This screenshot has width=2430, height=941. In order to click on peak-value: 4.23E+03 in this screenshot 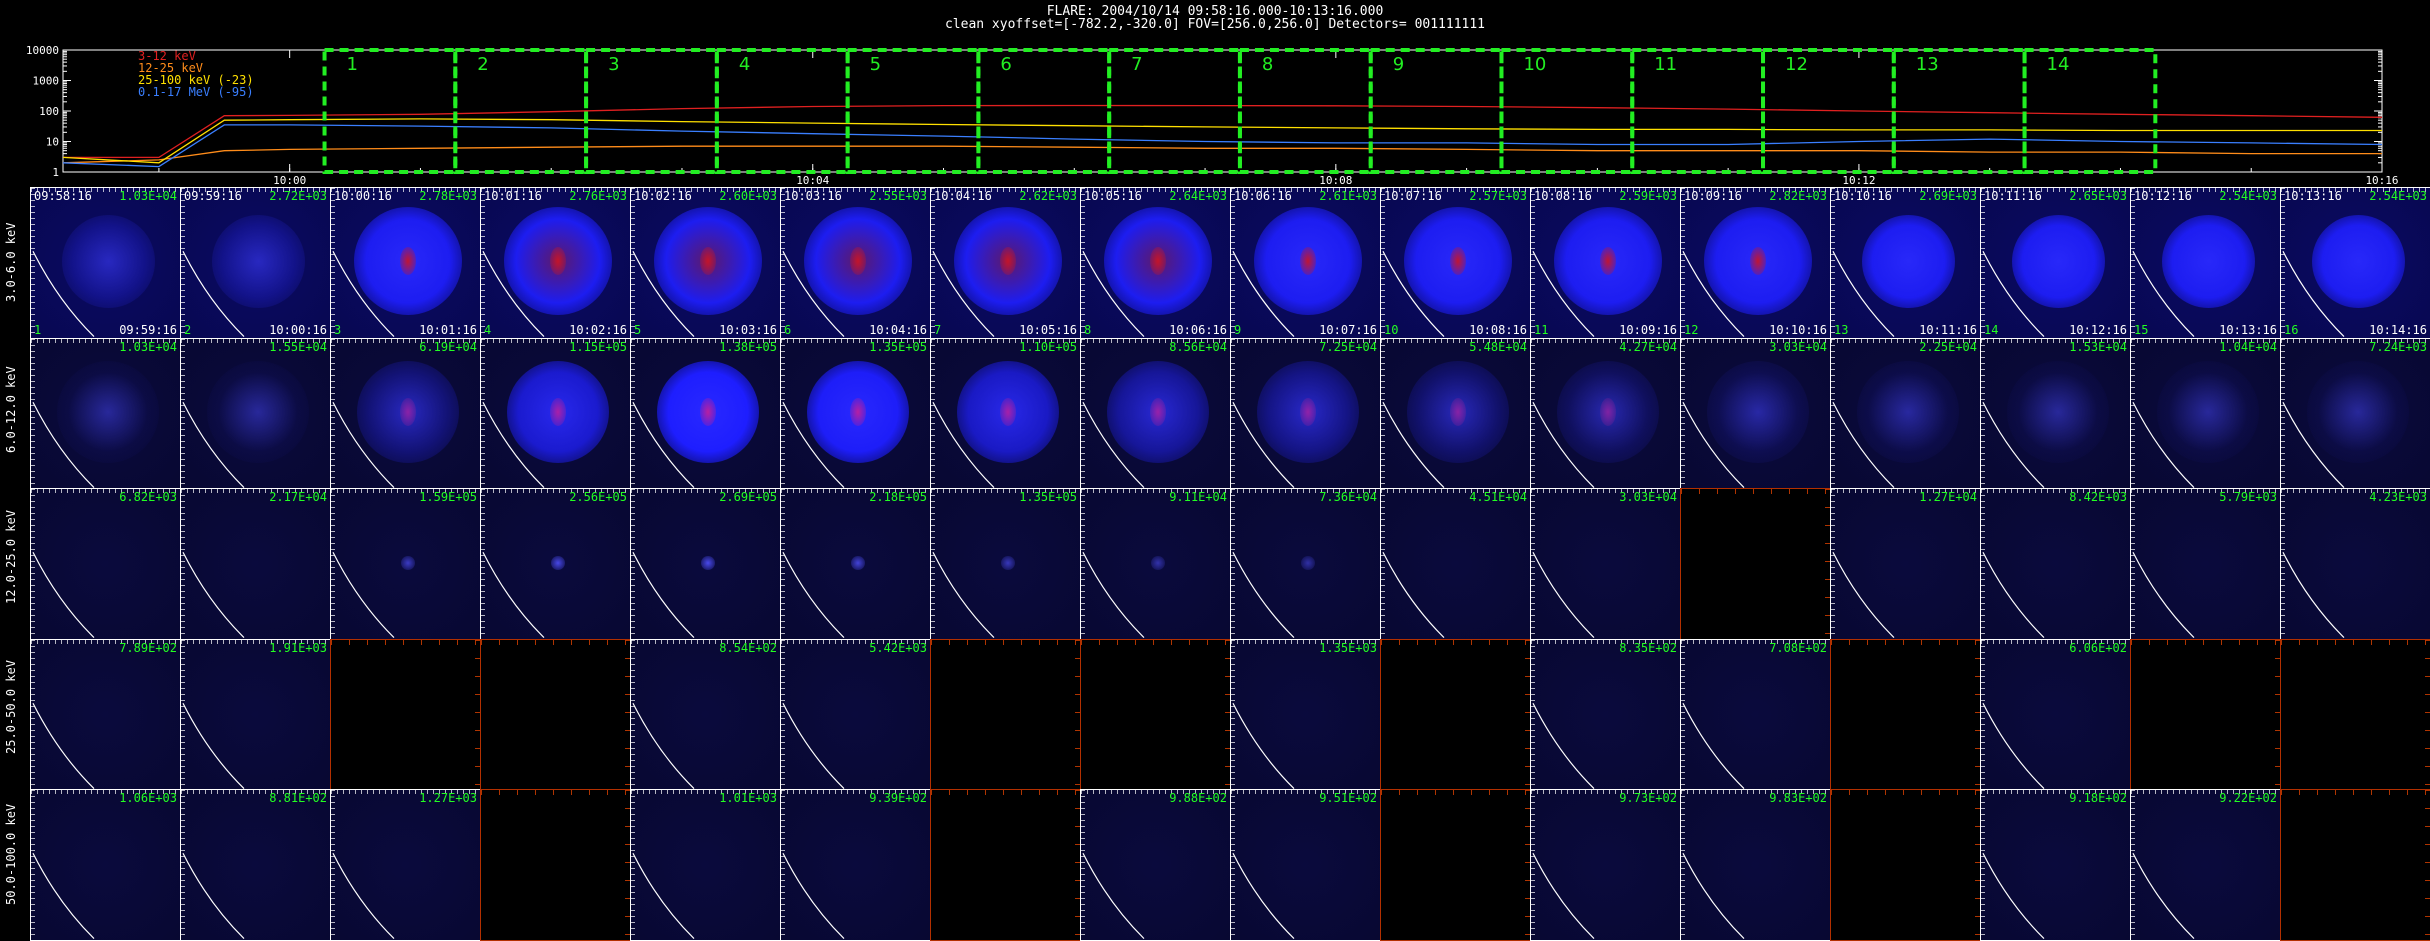, I will do `click(2398, 497)`.